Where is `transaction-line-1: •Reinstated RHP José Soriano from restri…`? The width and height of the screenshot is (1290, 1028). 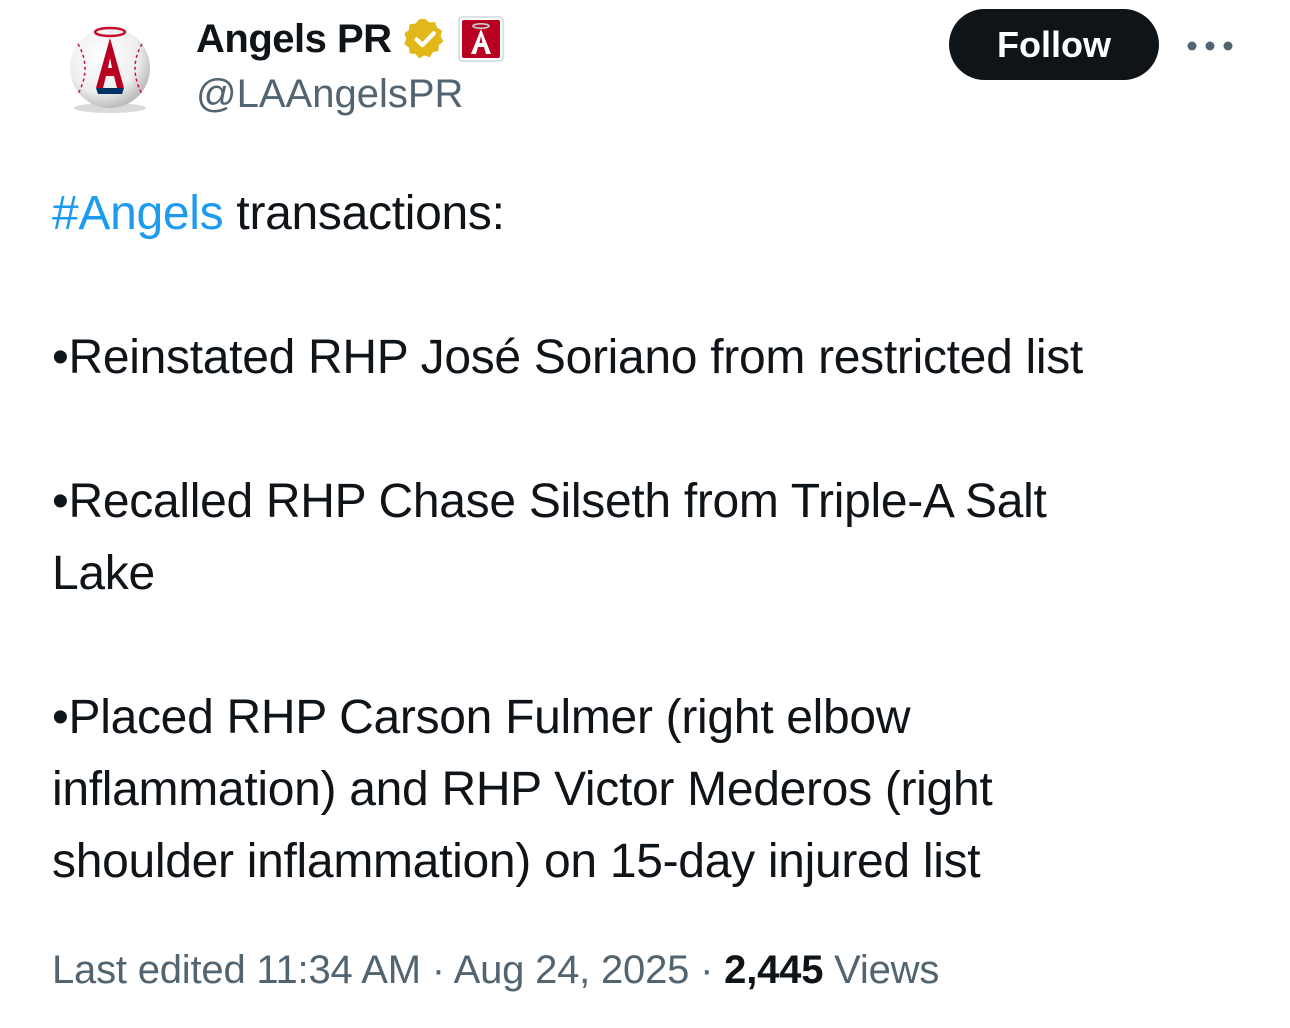
transaction-line-1: •Reinstated RHP José Soriano from restri… is located at coordinates (567, 357).